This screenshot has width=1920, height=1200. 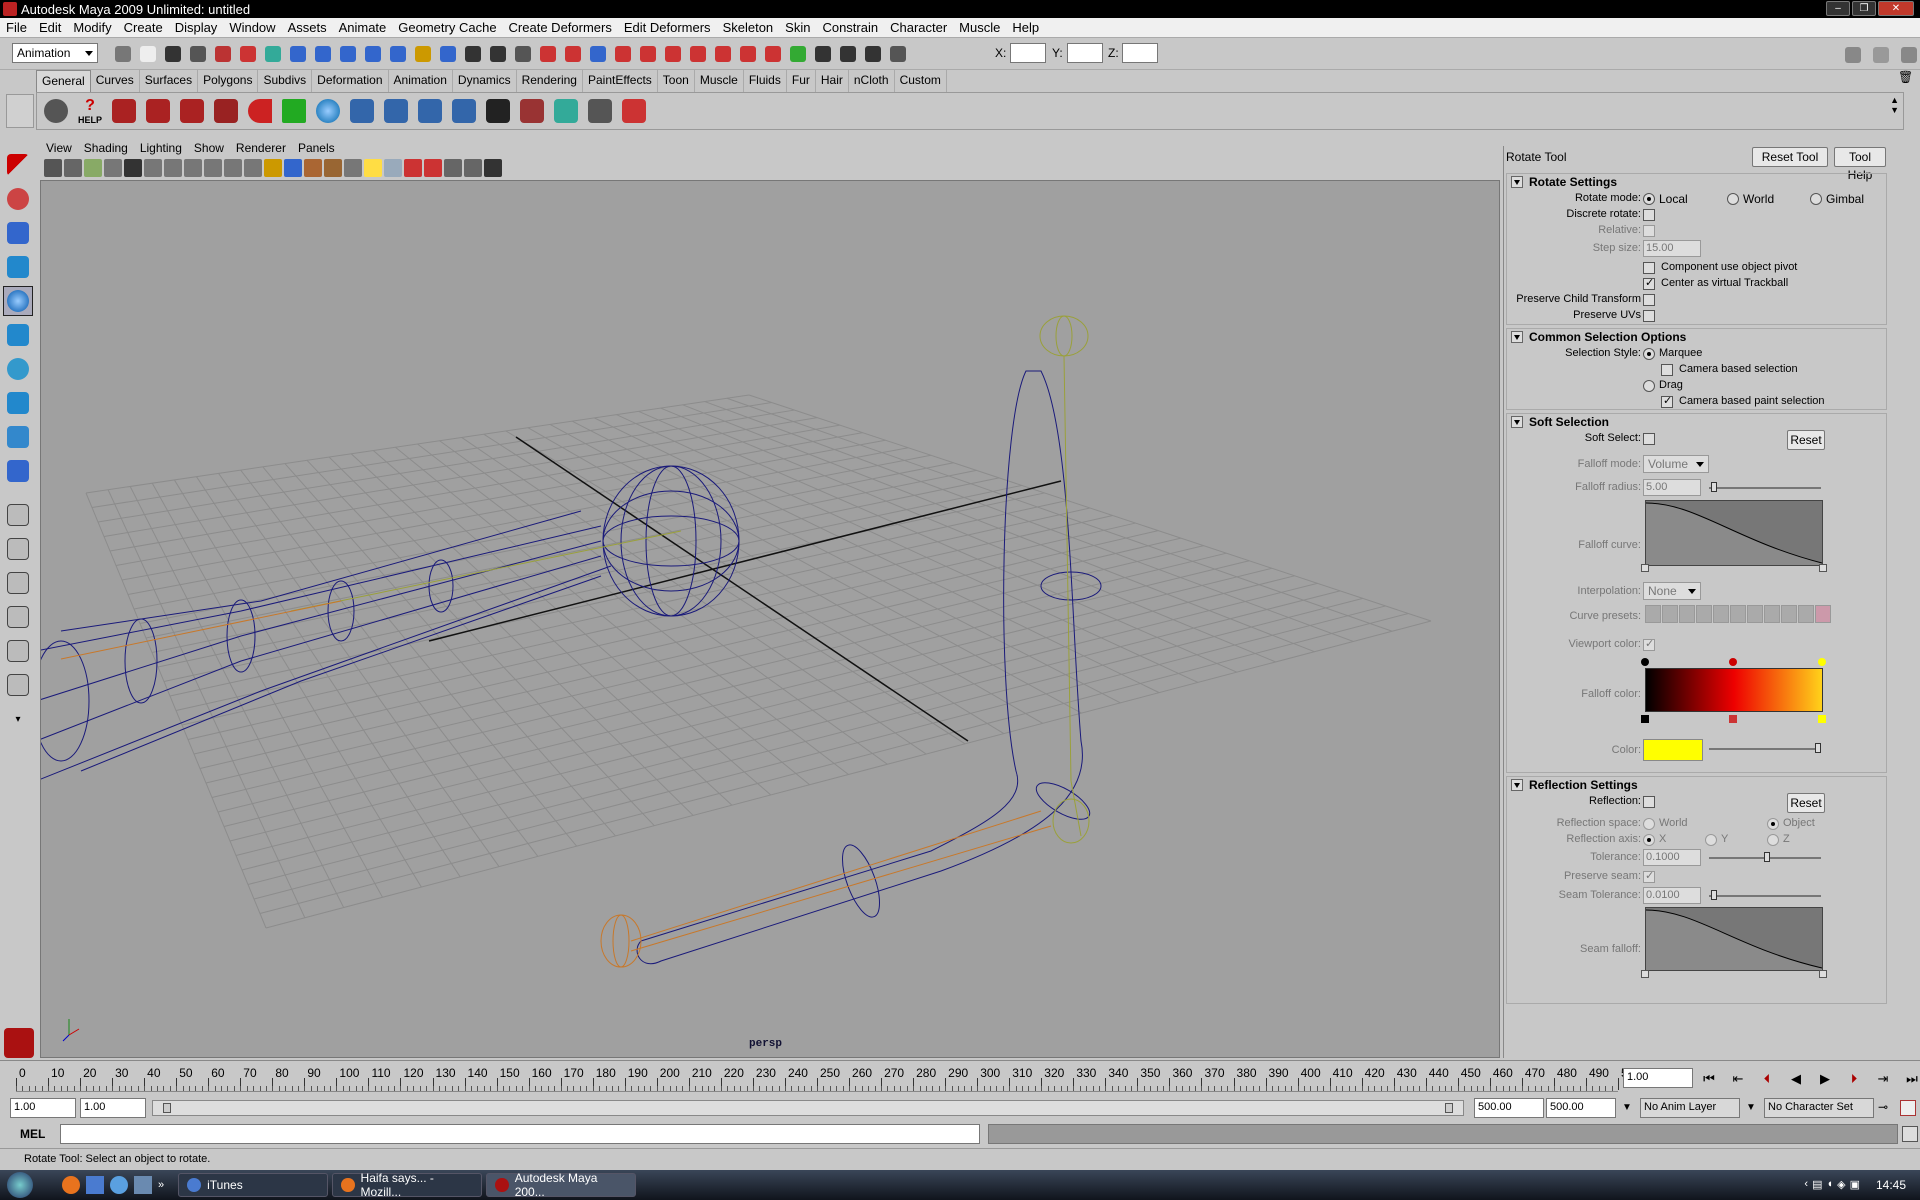 What do you see at coordinates (549, 81) in the screenshot?
I see `shelf-tab-rendering: Rendering` at bounding box center [549, 81].